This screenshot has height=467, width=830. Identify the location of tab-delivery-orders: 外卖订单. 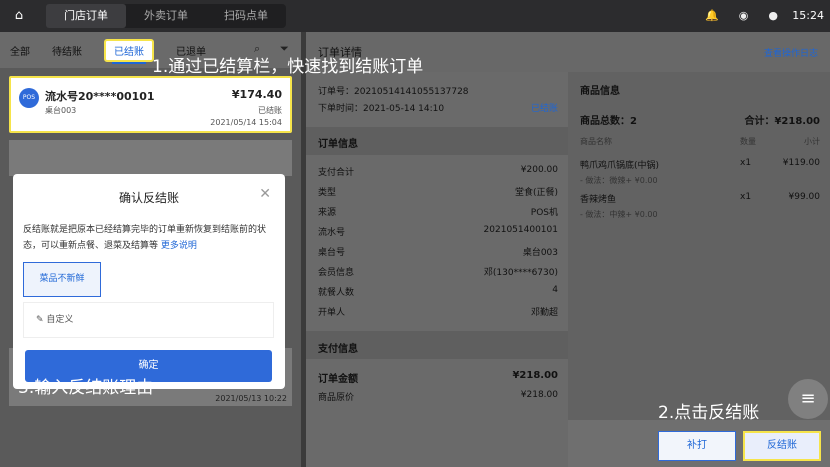
(166, 16).